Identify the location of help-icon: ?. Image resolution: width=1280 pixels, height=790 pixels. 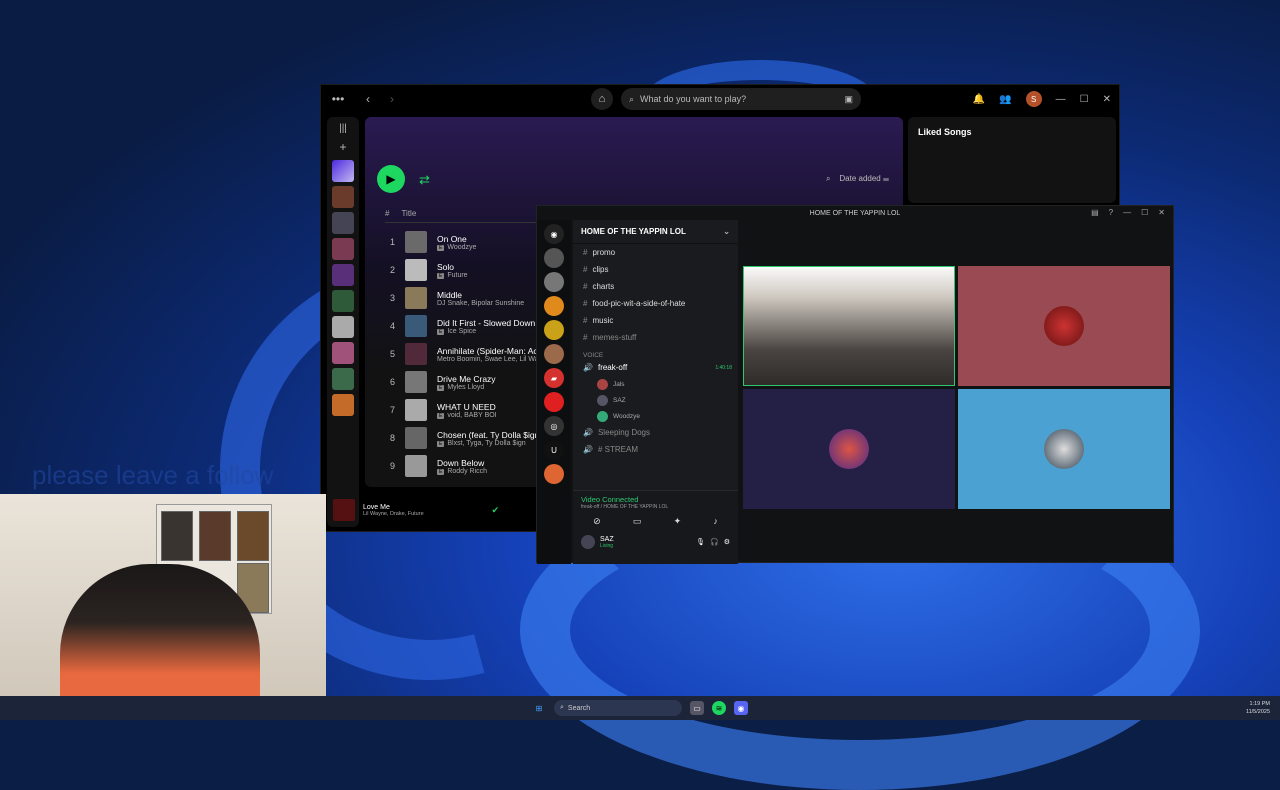
(1111, 212).